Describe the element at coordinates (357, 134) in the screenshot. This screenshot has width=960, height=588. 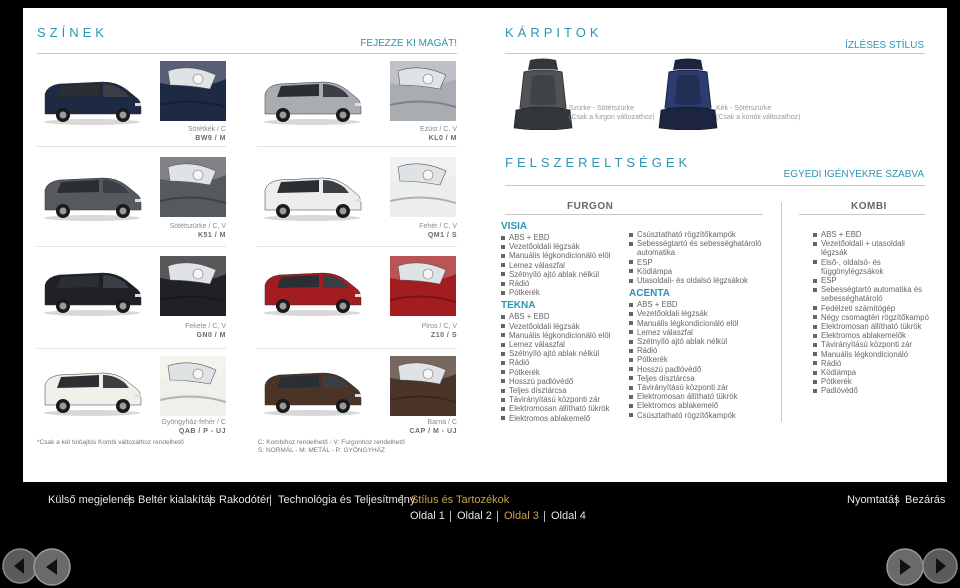
I see `swatch-caption: Ezüst / C, V KL0 / M` at that location.